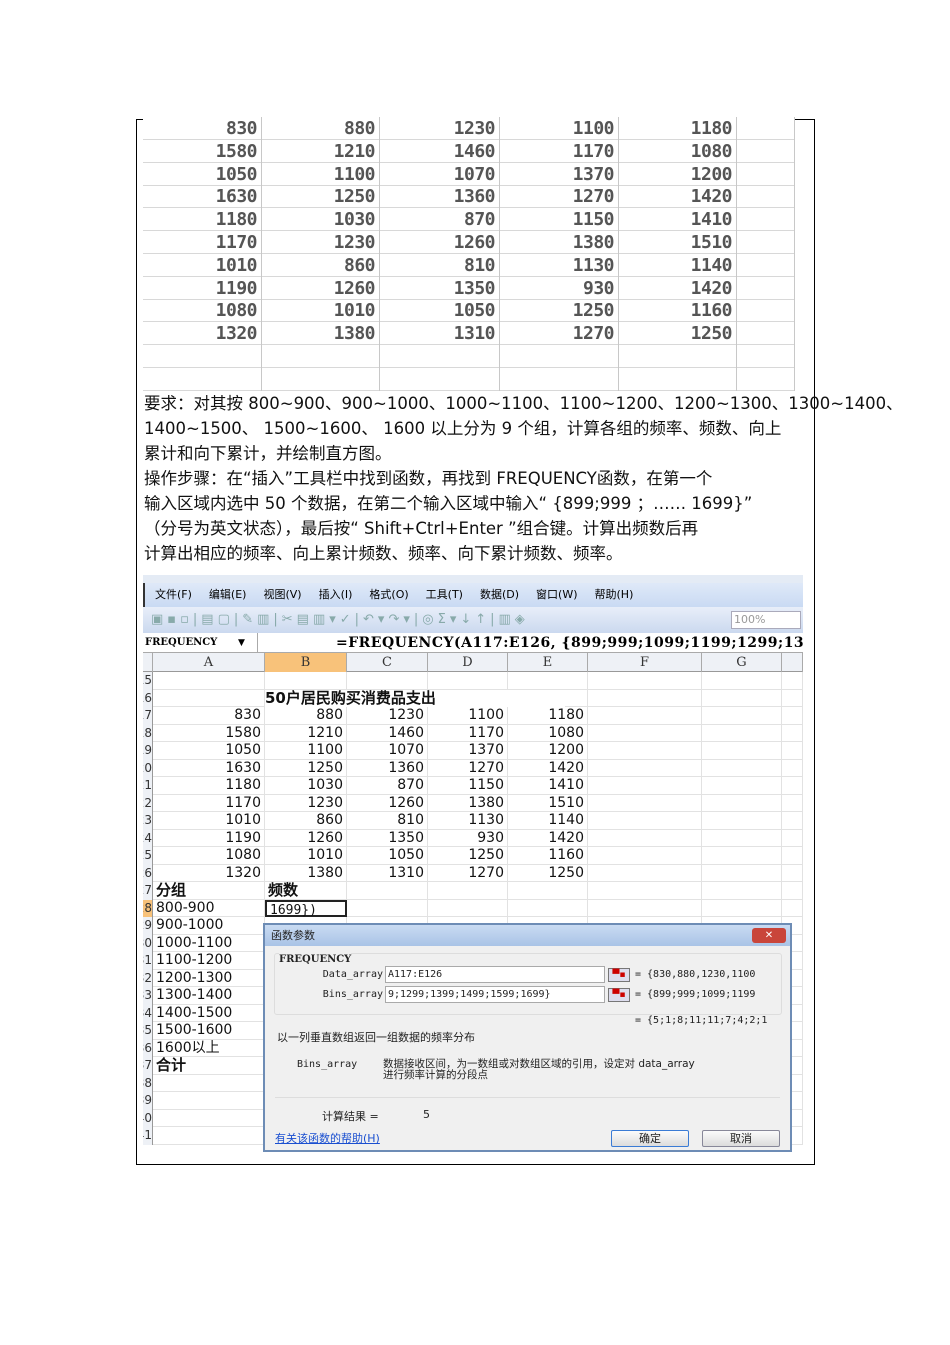 The height and width of the screenshot is (1345, 950). Describe the element at coordinates (548, 821) in the screenshot. I see `cell: 1140` at that location.